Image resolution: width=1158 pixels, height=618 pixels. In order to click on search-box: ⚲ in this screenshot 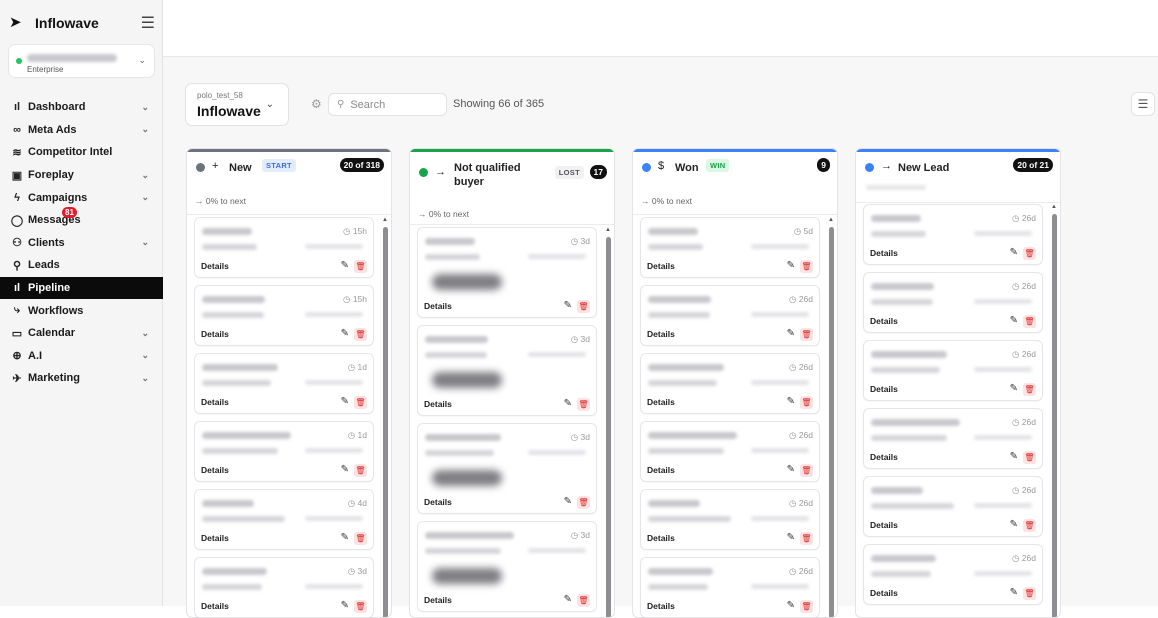, I will do `click(387, 104)`.